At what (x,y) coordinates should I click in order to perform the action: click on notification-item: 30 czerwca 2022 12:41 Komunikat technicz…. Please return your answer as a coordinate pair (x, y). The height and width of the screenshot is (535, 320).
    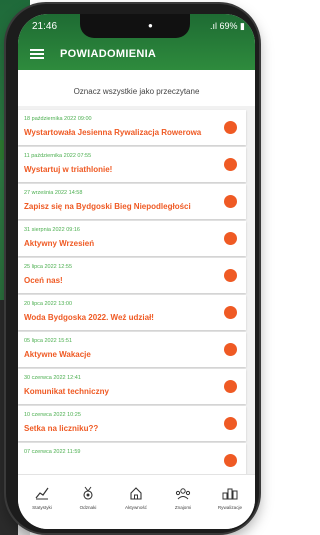
    Looking at the image, I should click on (132, 386).